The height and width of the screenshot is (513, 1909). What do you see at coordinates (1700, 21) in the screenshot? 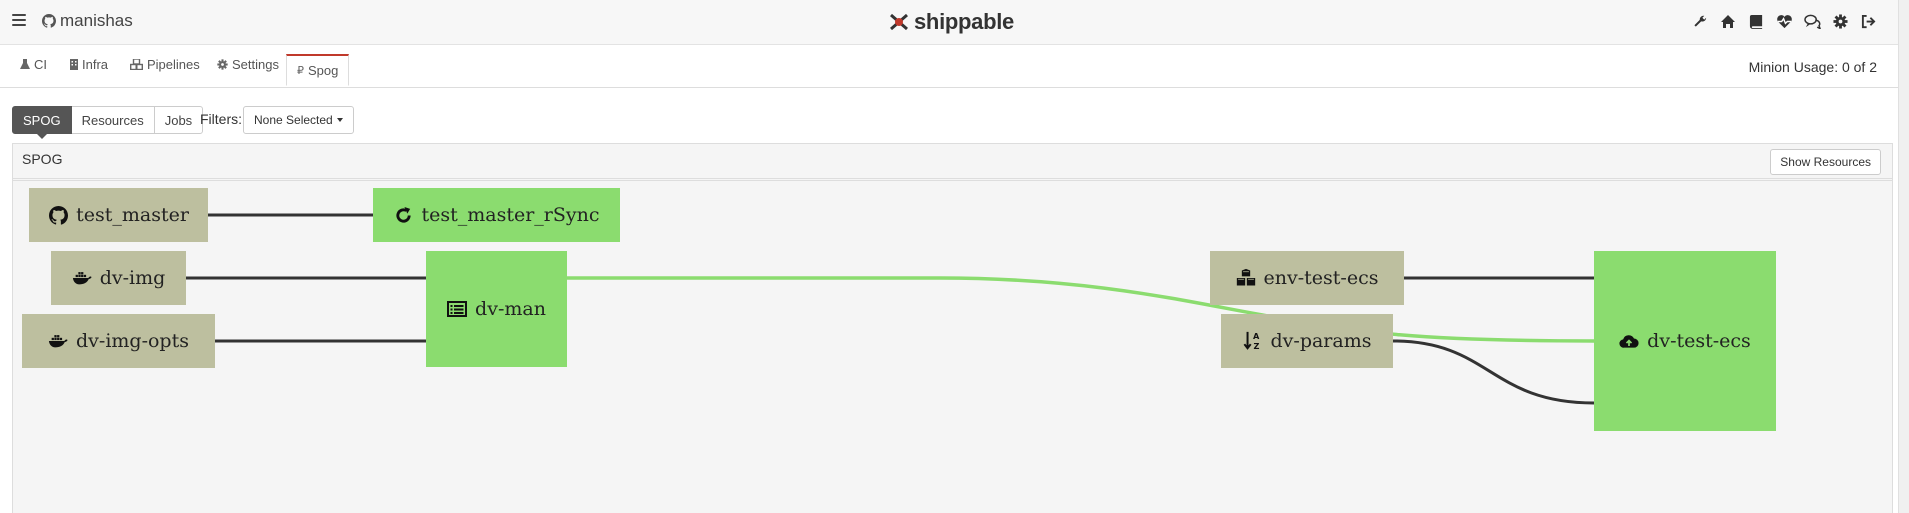
I see `wrench-icon` at bounding box center [1700, 21].